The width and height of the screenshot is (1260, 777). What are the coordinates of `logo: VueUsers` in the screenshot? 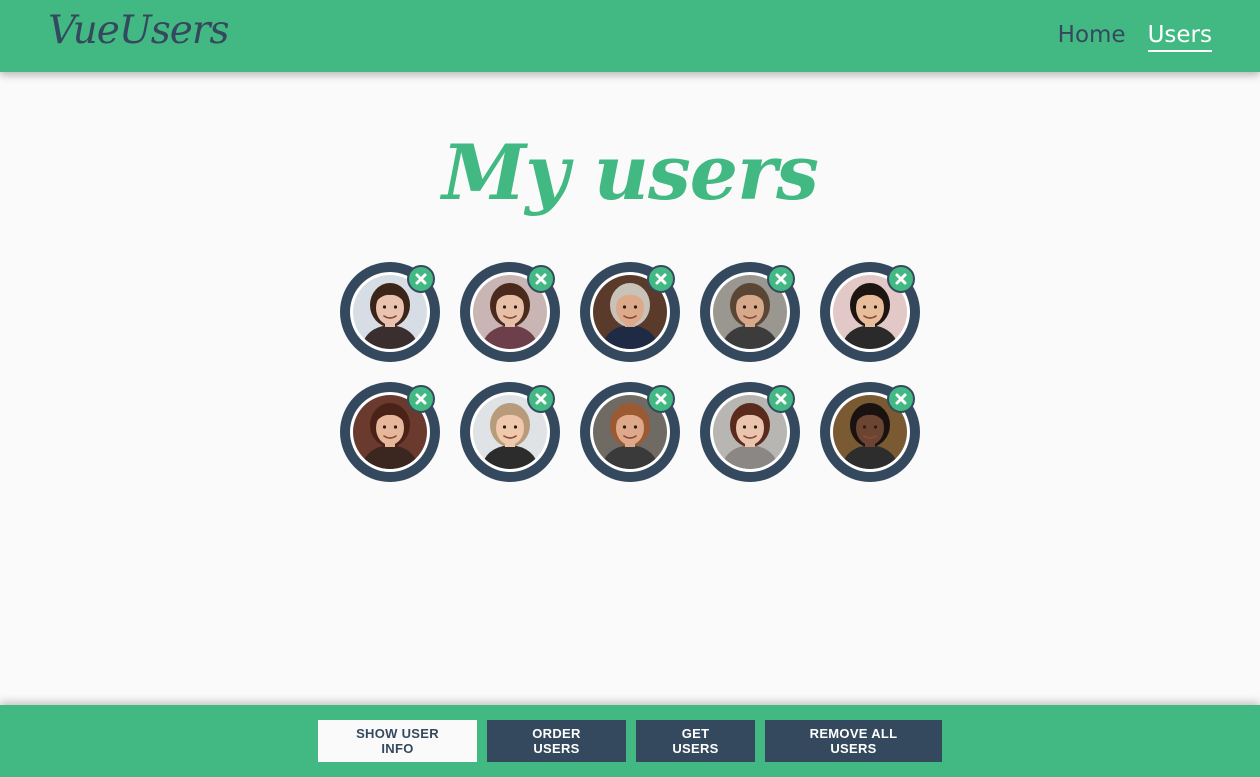 It's located at (138, 30).